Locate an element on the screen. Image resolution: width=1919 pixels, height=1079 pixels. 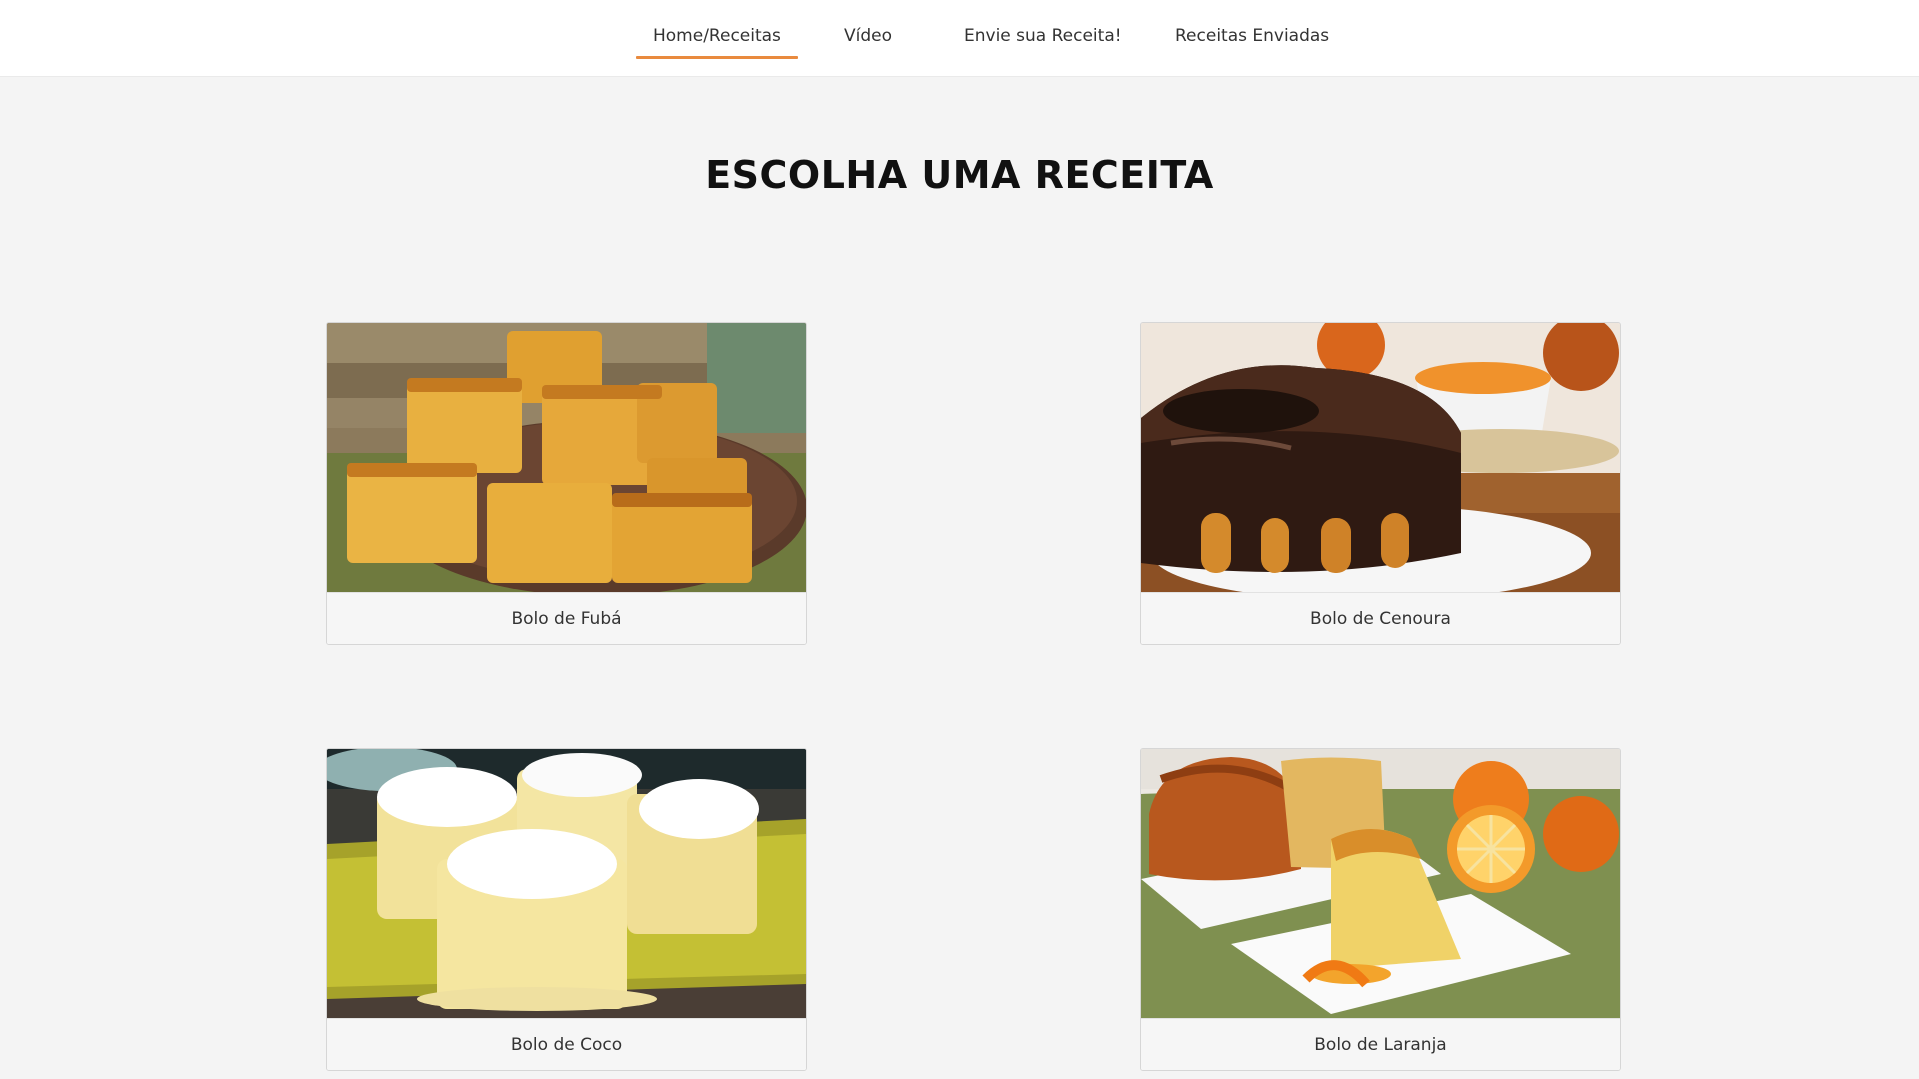
recipe-card-label: Bolo de Coco is located at coordinates (566, 1044).